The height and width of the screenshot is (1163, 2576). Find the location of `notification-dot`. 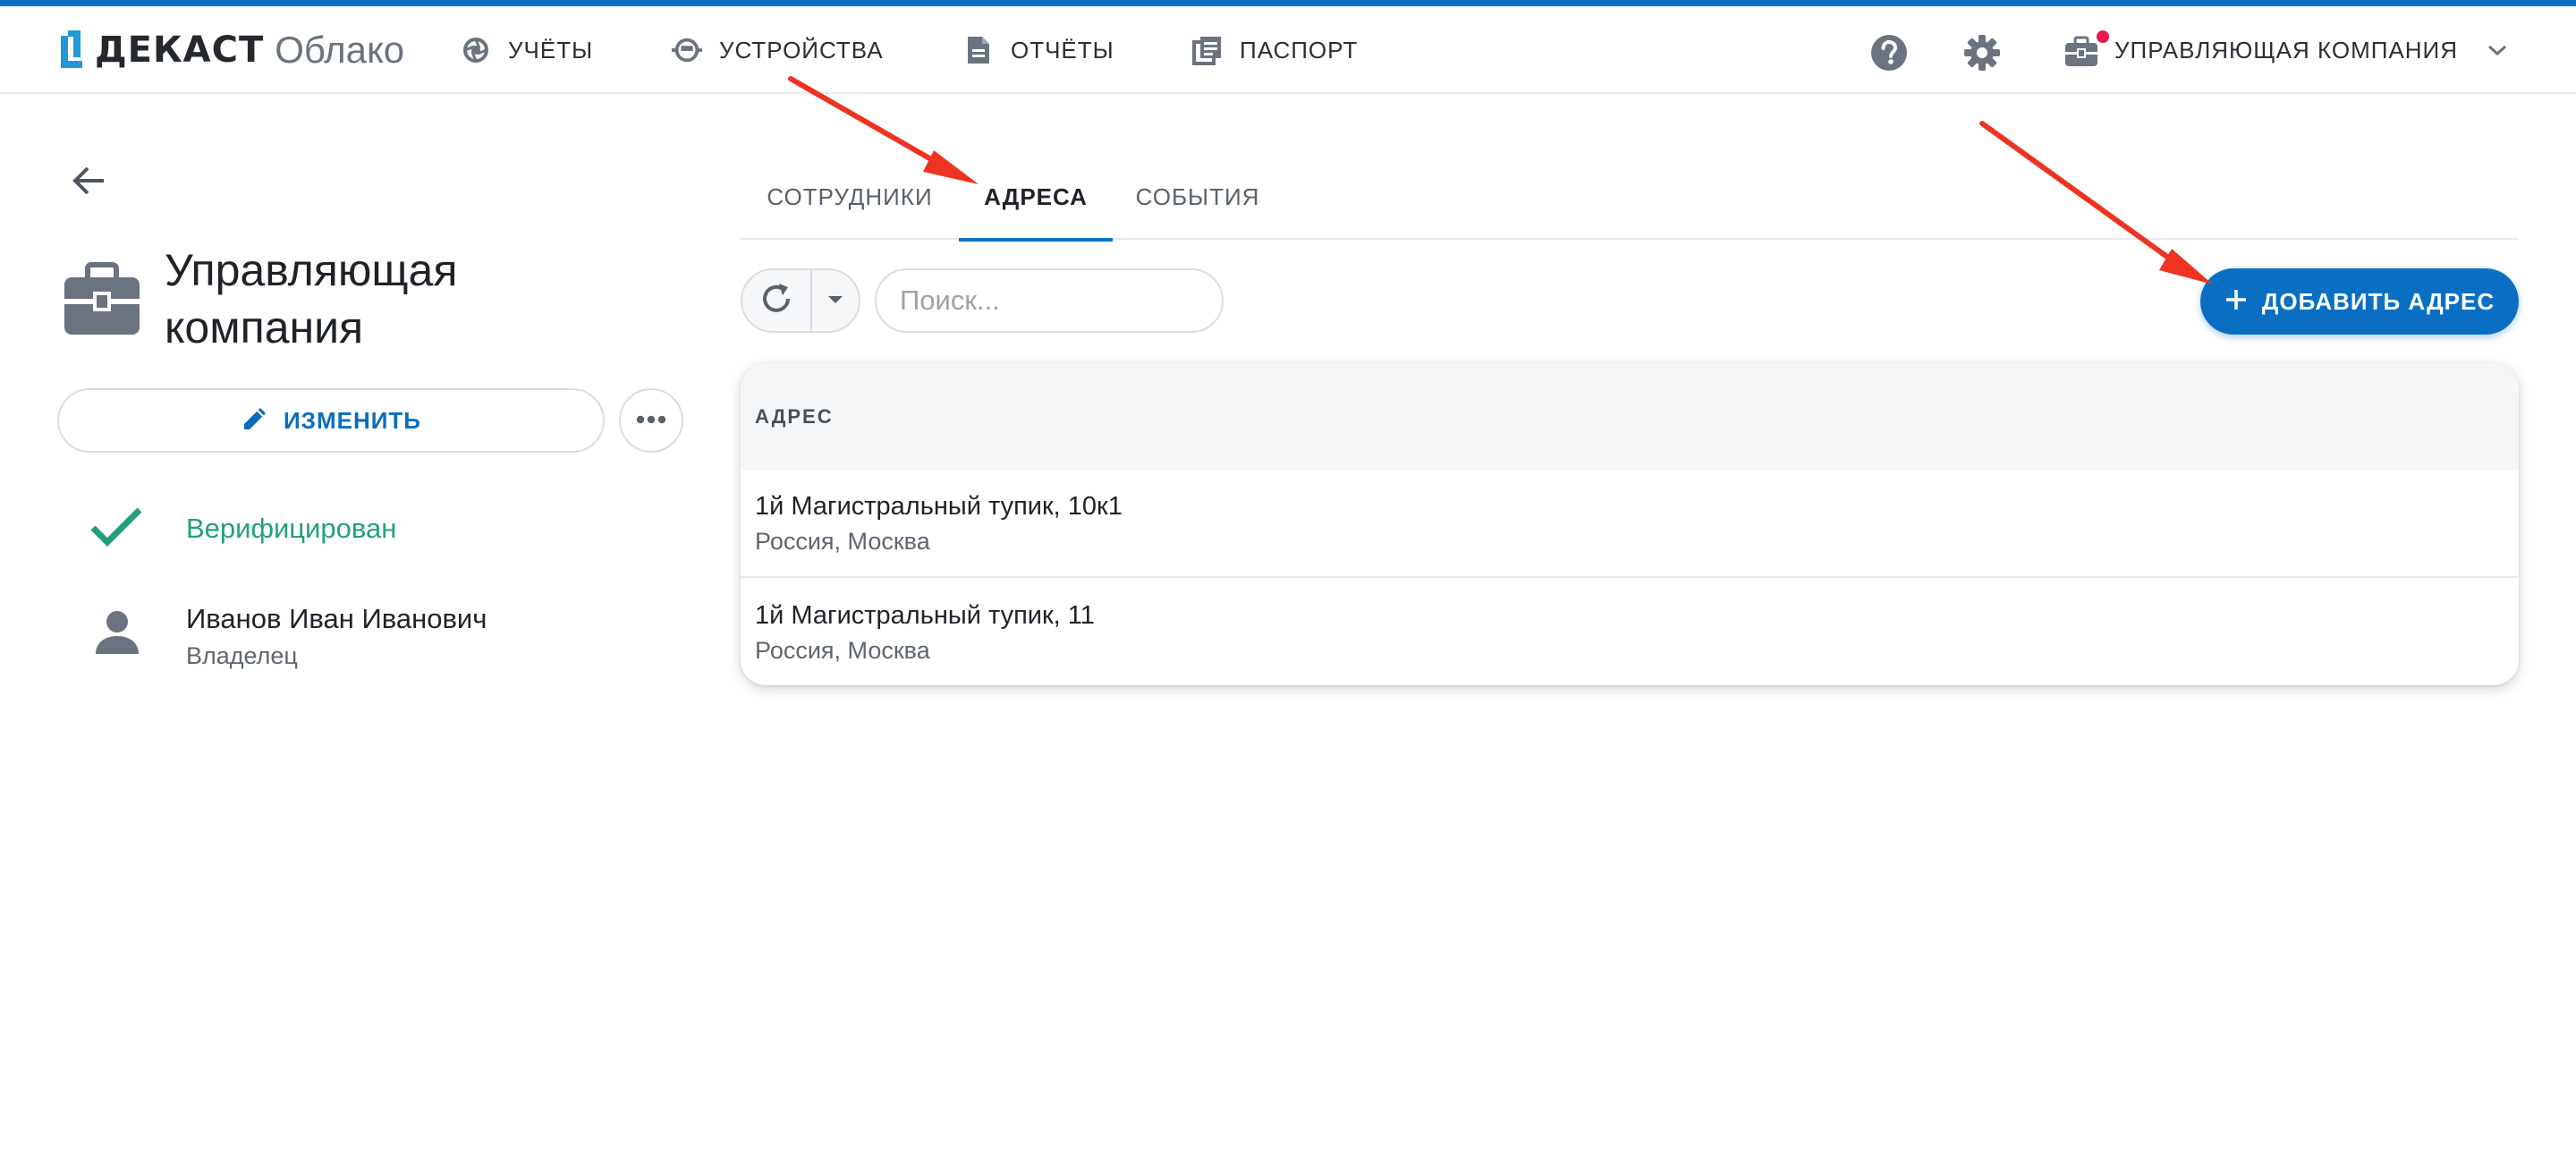

notification-dot is located at coordinates (2103, 37).